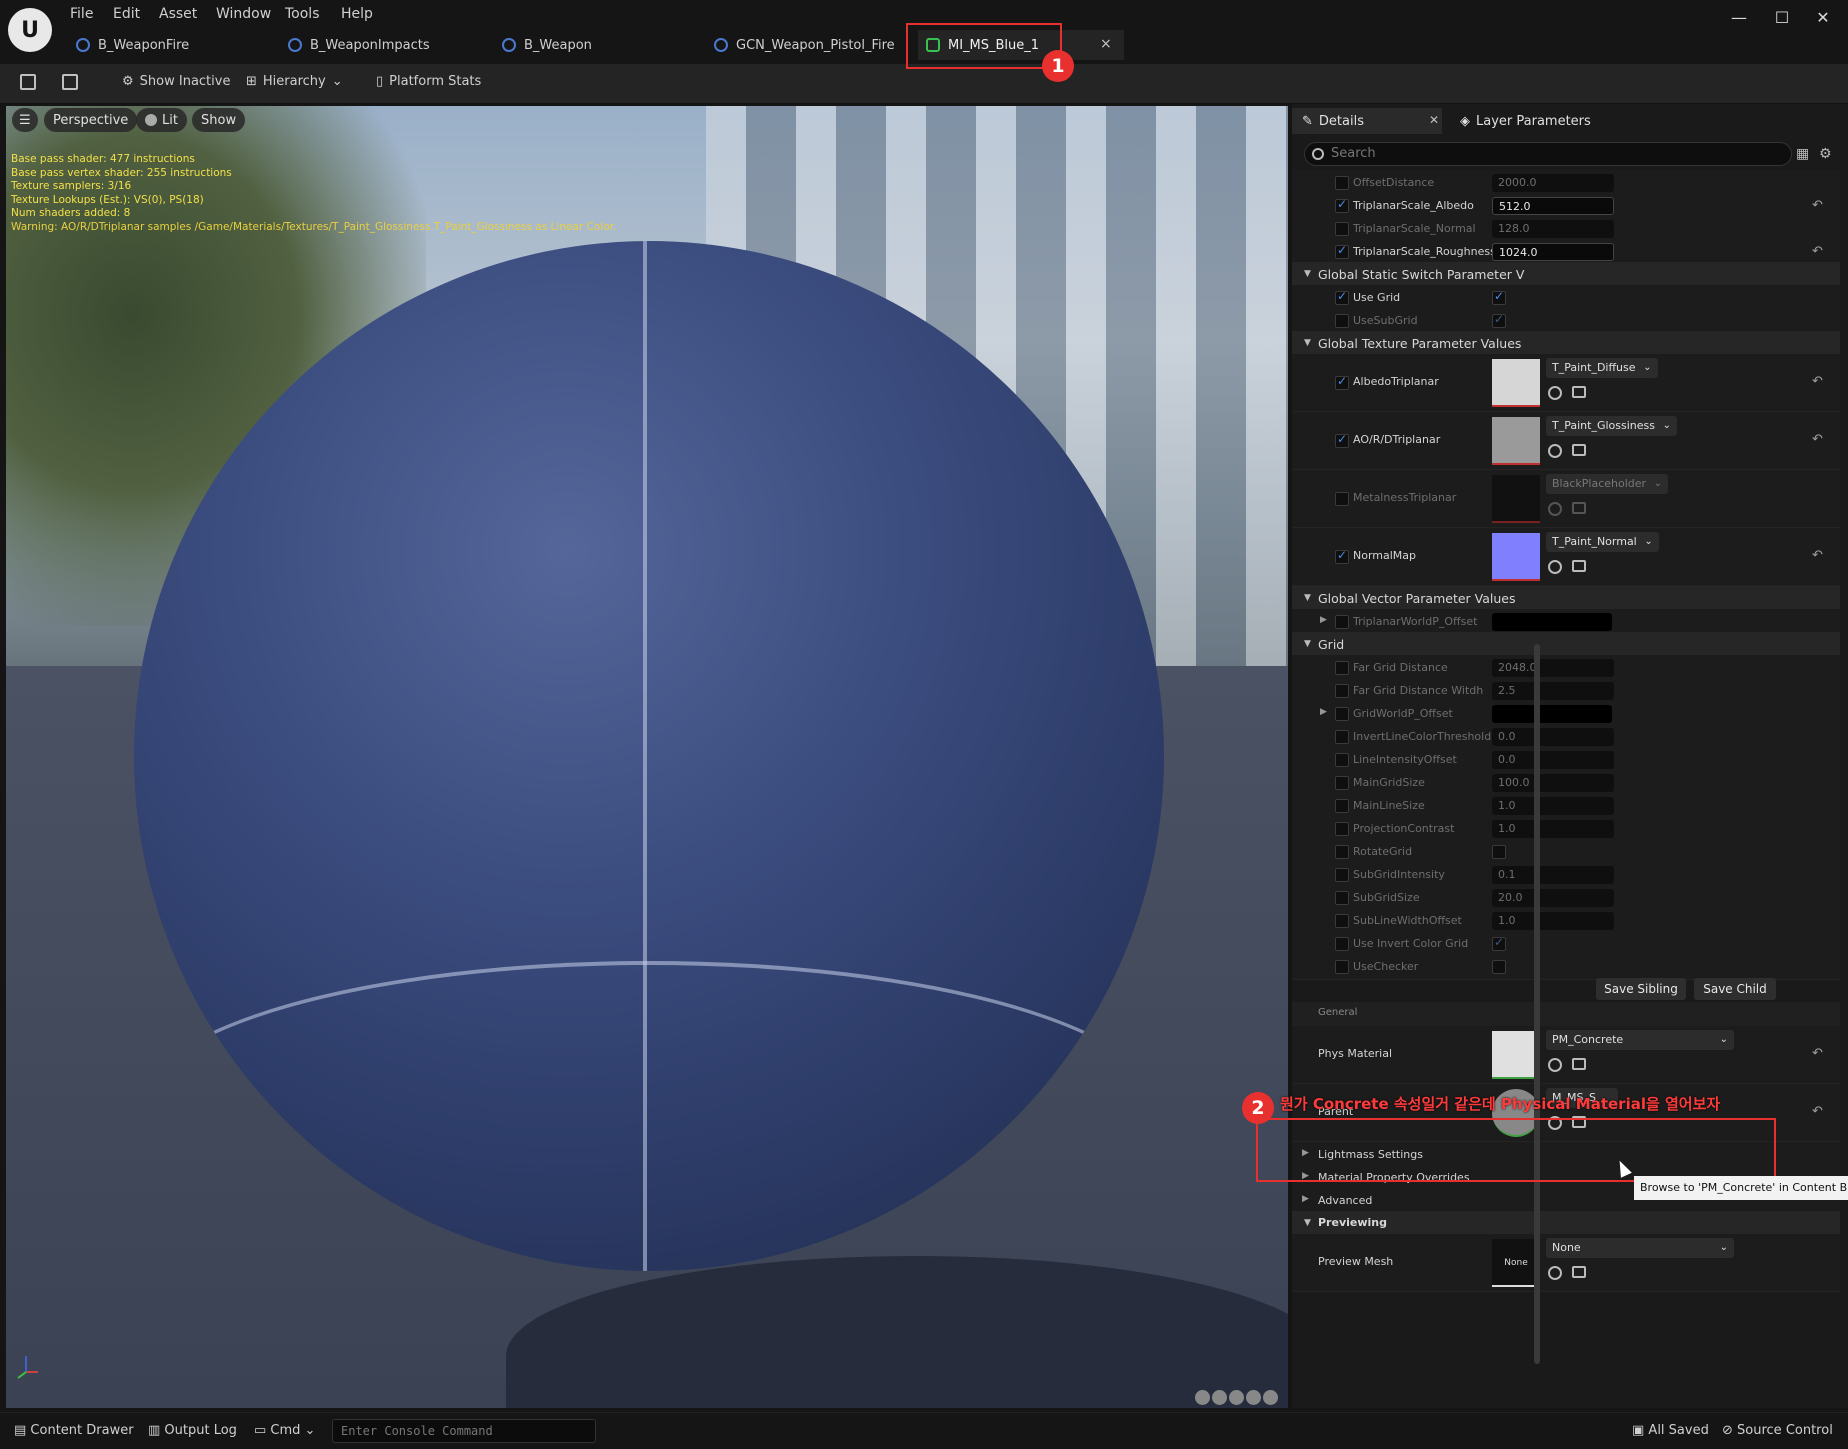 This screenshot has height=1449, width=1848. Describe the element at coordinates (1553, 206) in the screenshot. I see `param-value-field: 512.0` at that location.